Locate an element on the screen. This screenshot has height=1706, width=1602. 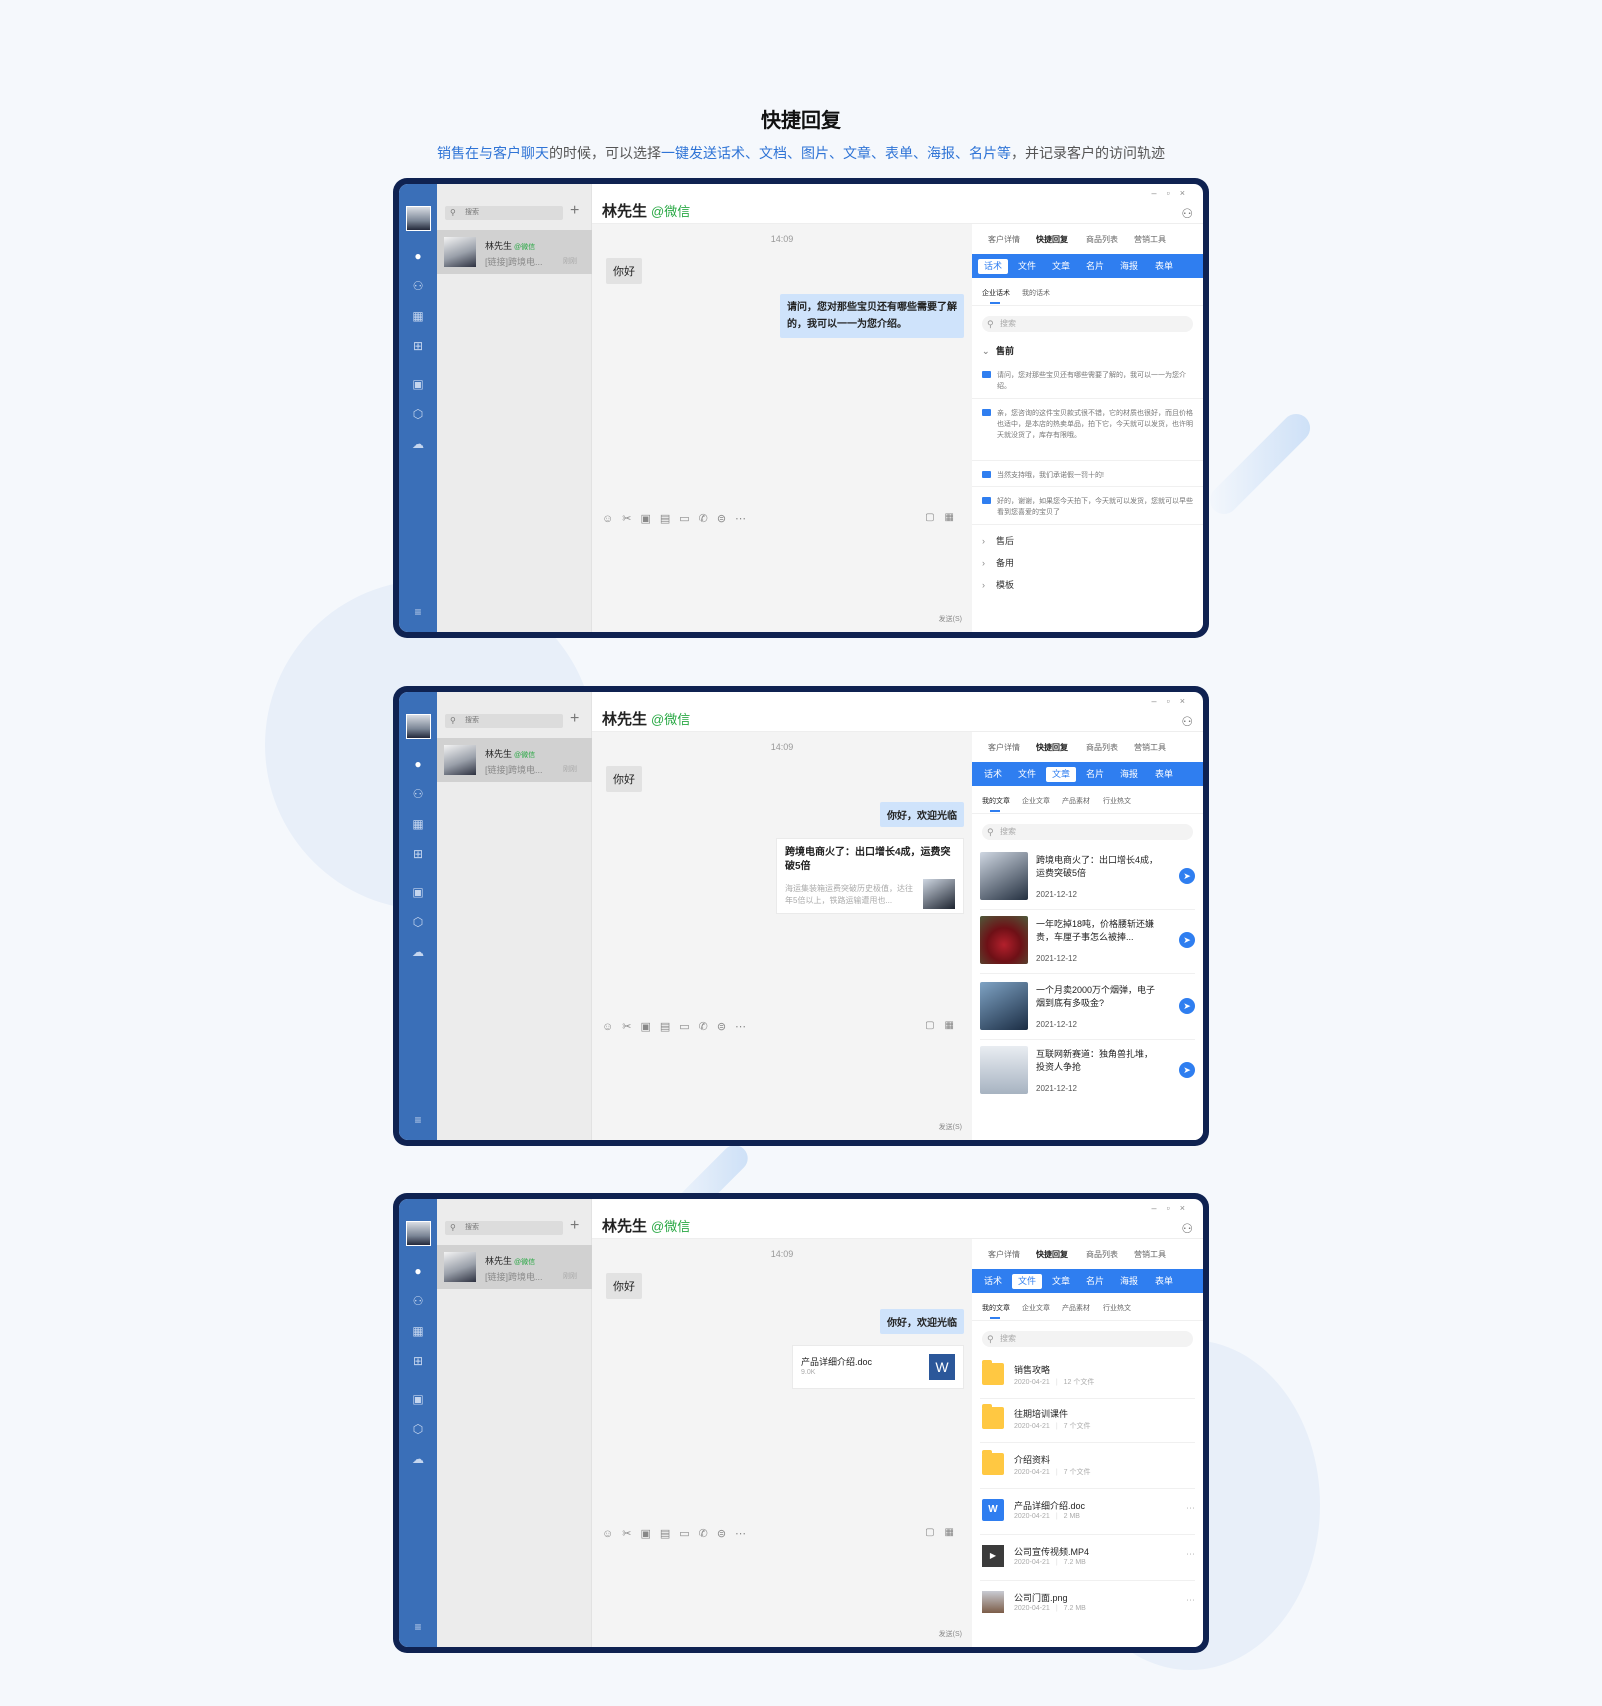
tab-customer-detail: 客户详情 is located at coordinates (1004, 239).